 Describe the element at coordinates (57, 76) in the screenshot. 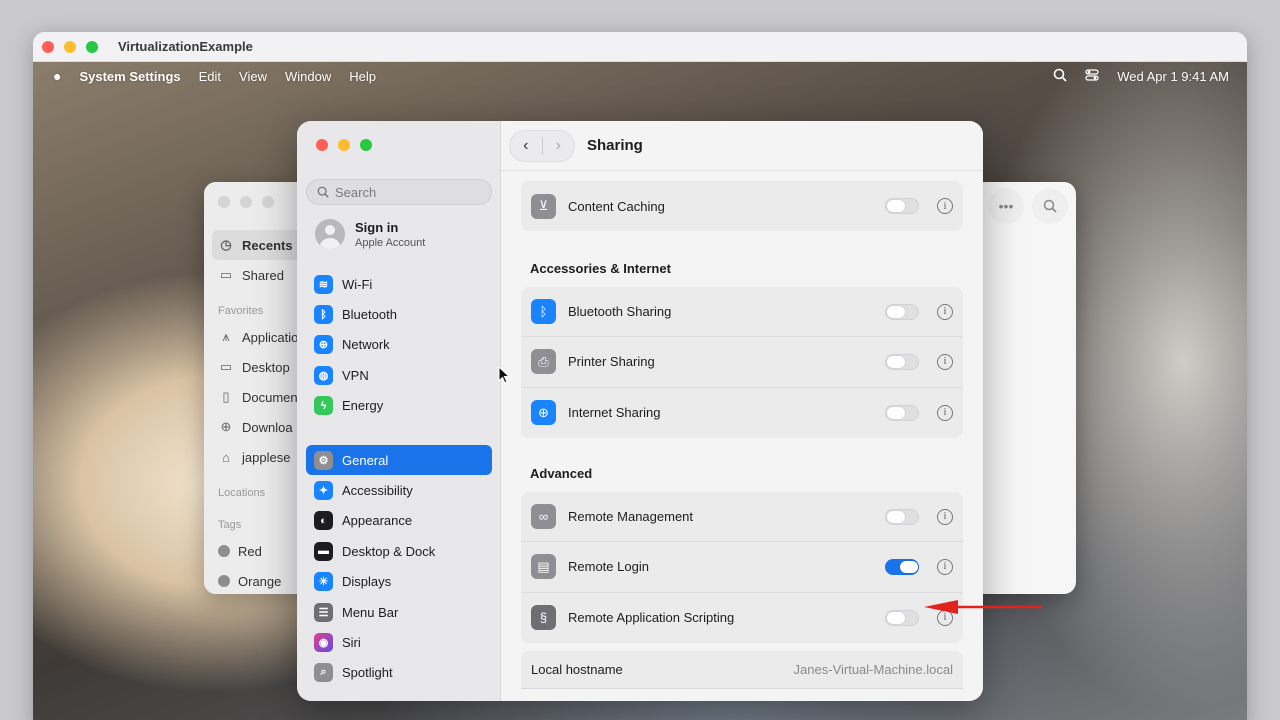

I see `apple-menu-icon: ●` at that location.